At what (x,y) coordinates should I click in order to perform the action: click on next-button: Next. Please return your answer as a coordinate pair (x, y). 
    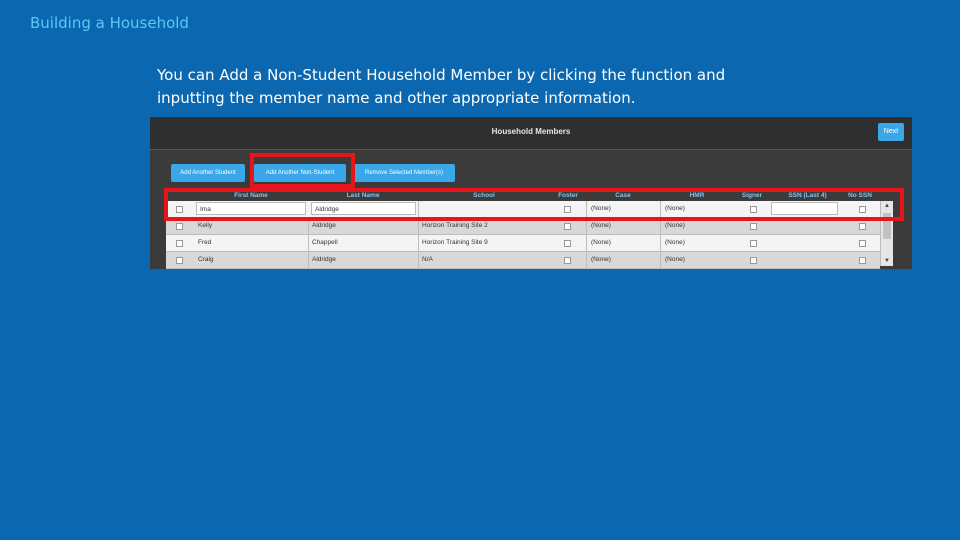
    Looking at the image, I should click on (891, 132).